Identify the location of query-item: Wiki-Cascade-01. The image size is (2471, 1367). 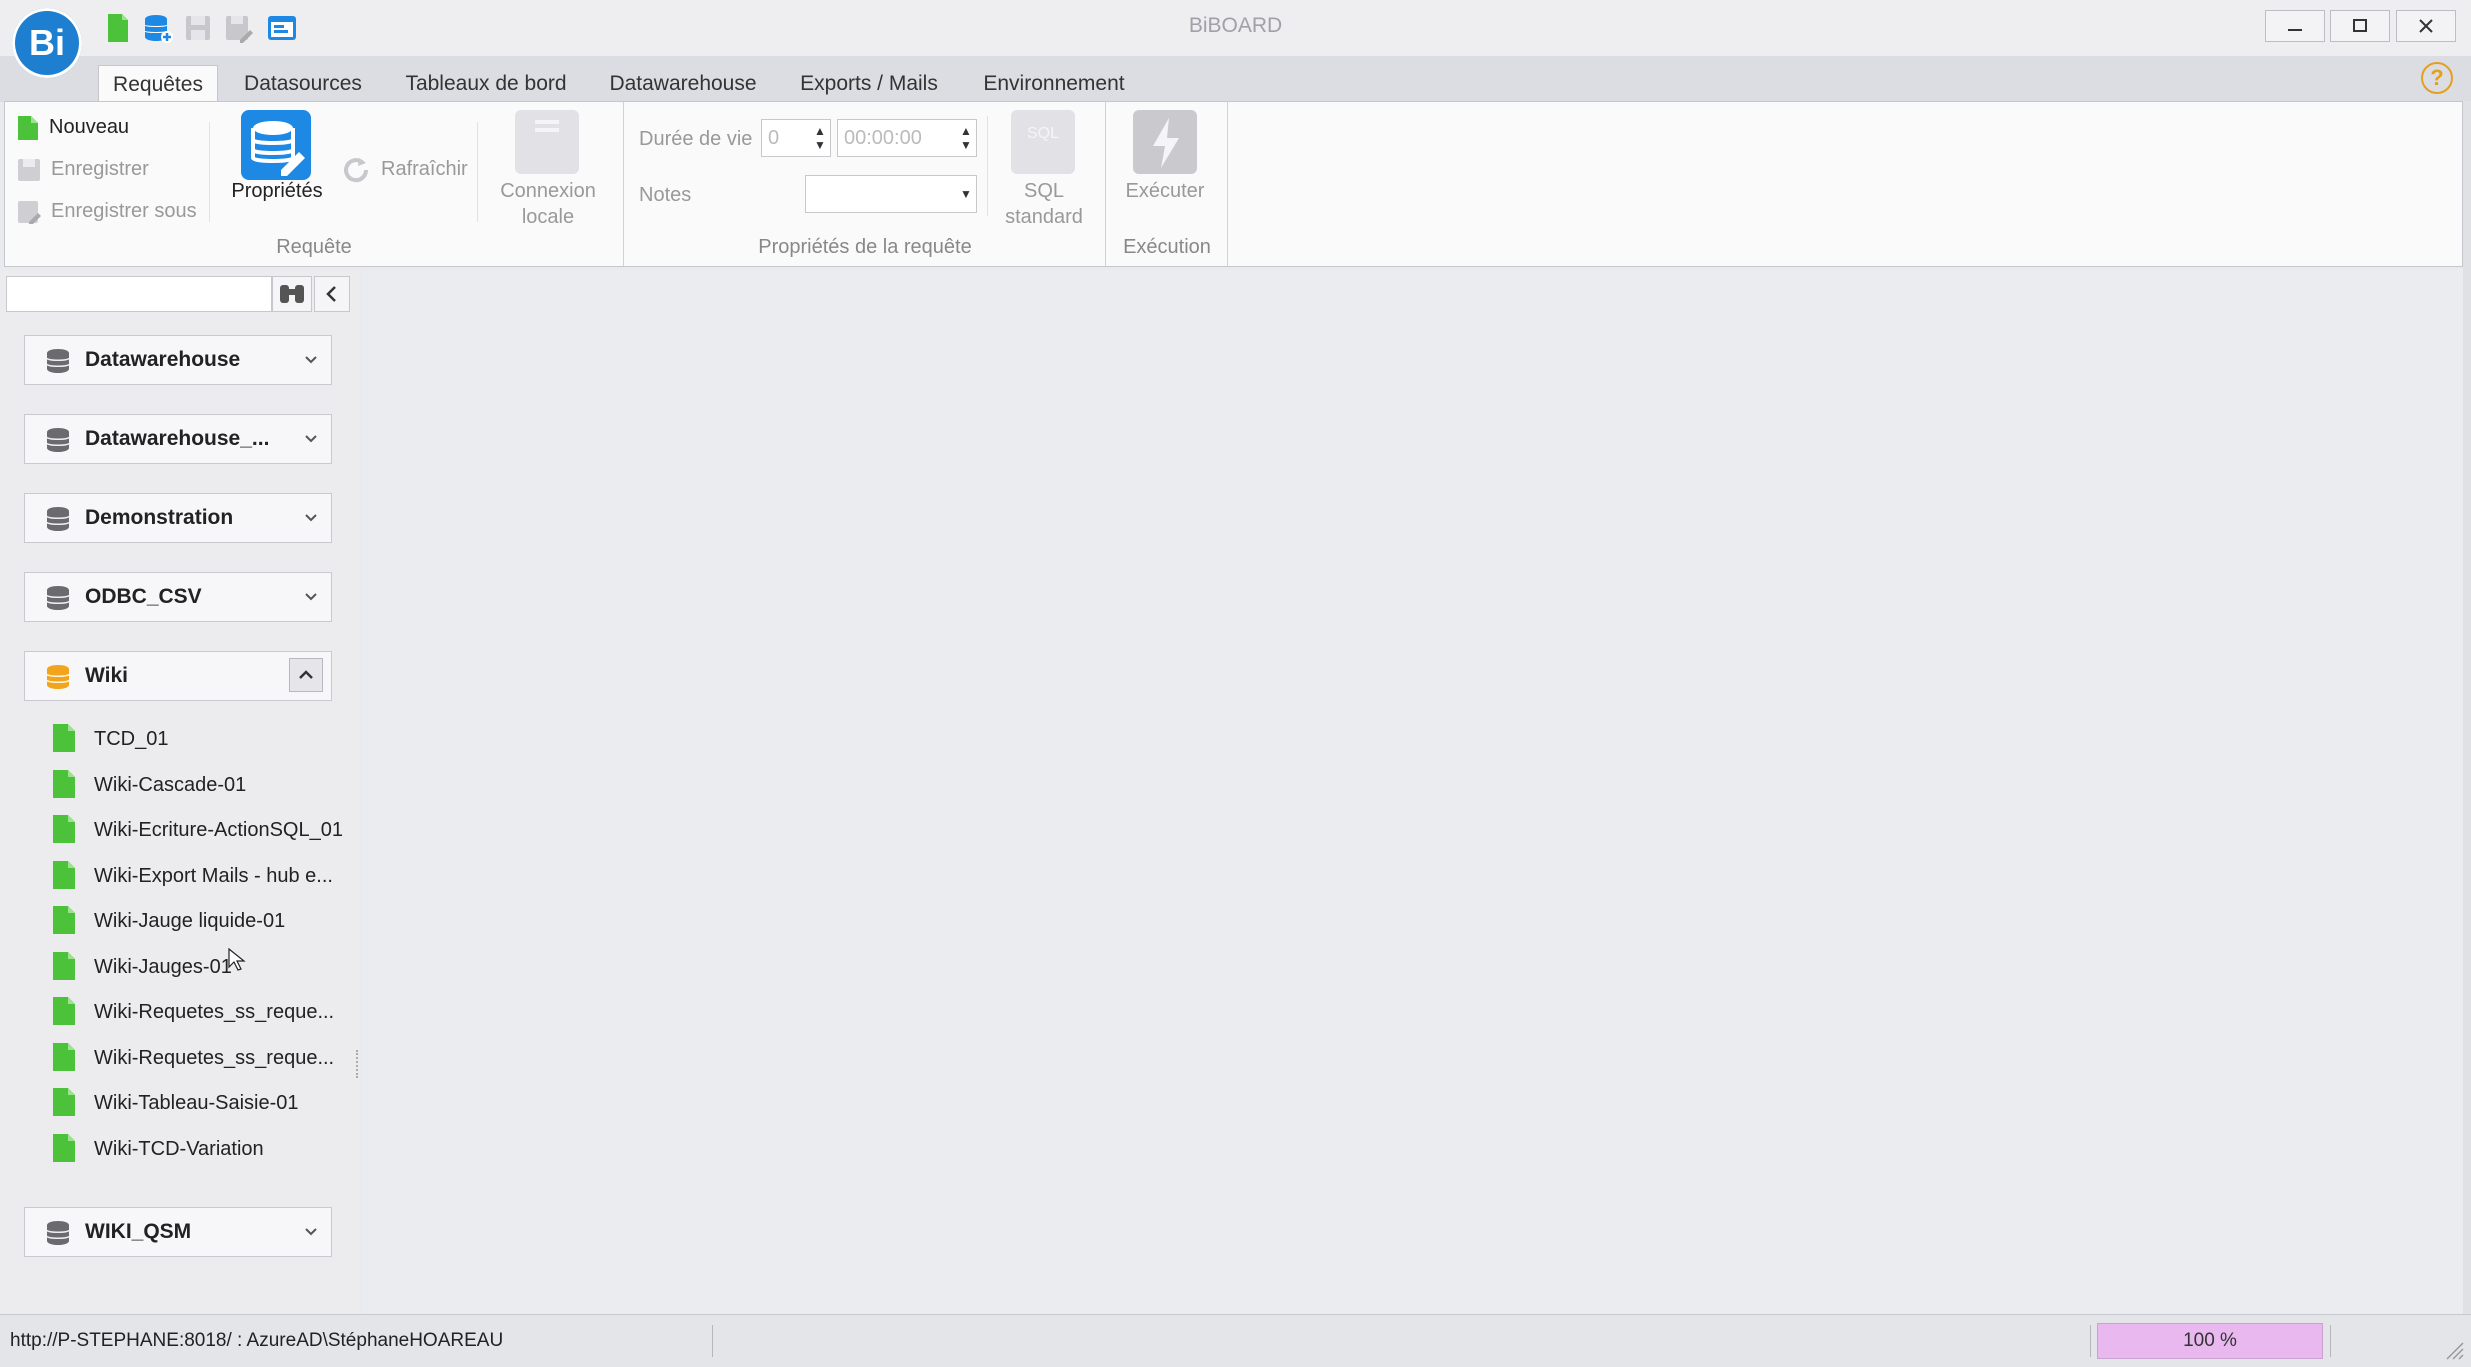
(197, 785).